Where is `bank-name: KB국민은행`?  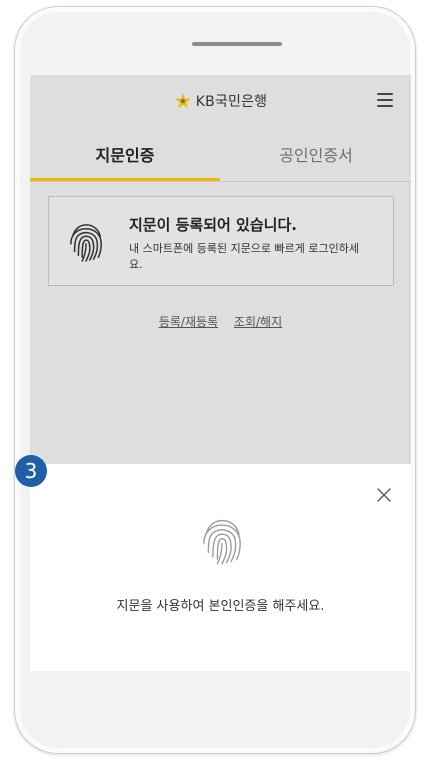
bank-name: KB국민은행 is located at coordinates (231, 102).